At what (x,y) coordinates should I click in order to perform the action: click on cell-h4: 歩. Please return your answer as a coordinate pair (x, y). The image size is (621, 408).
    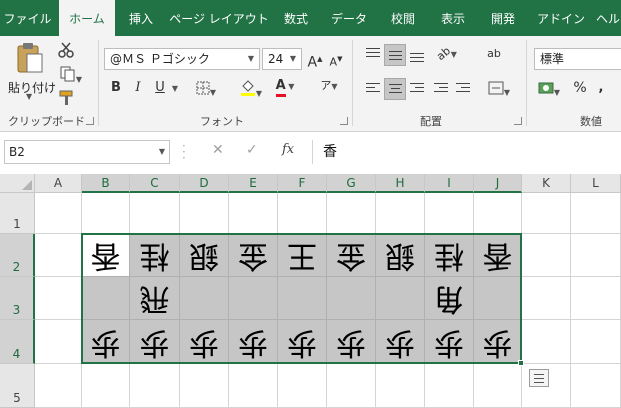
    Looking at the image, I should click on (400, 342).